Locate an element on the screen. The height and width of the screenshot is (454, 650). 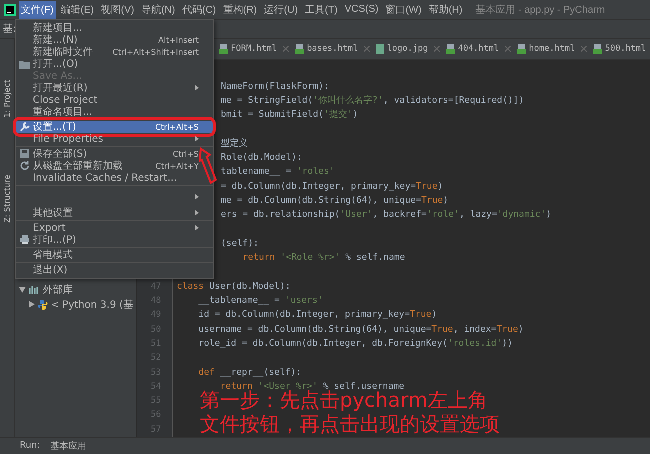
editor-tab: bases.html is located at coordinates (332, 49).